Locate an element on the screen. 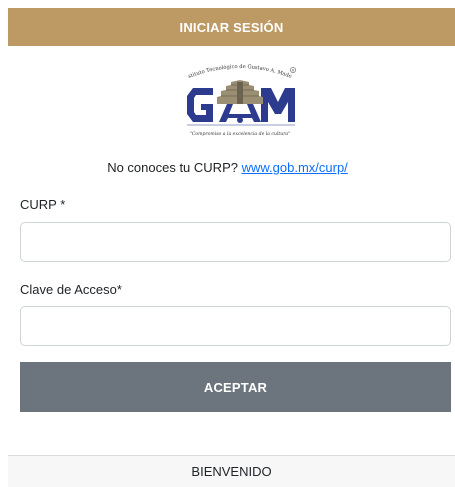 The height and width of the screenshot is (487, 455). curp-help-link: www.gob.mx/curp/ is located at coordinates (295, 167).